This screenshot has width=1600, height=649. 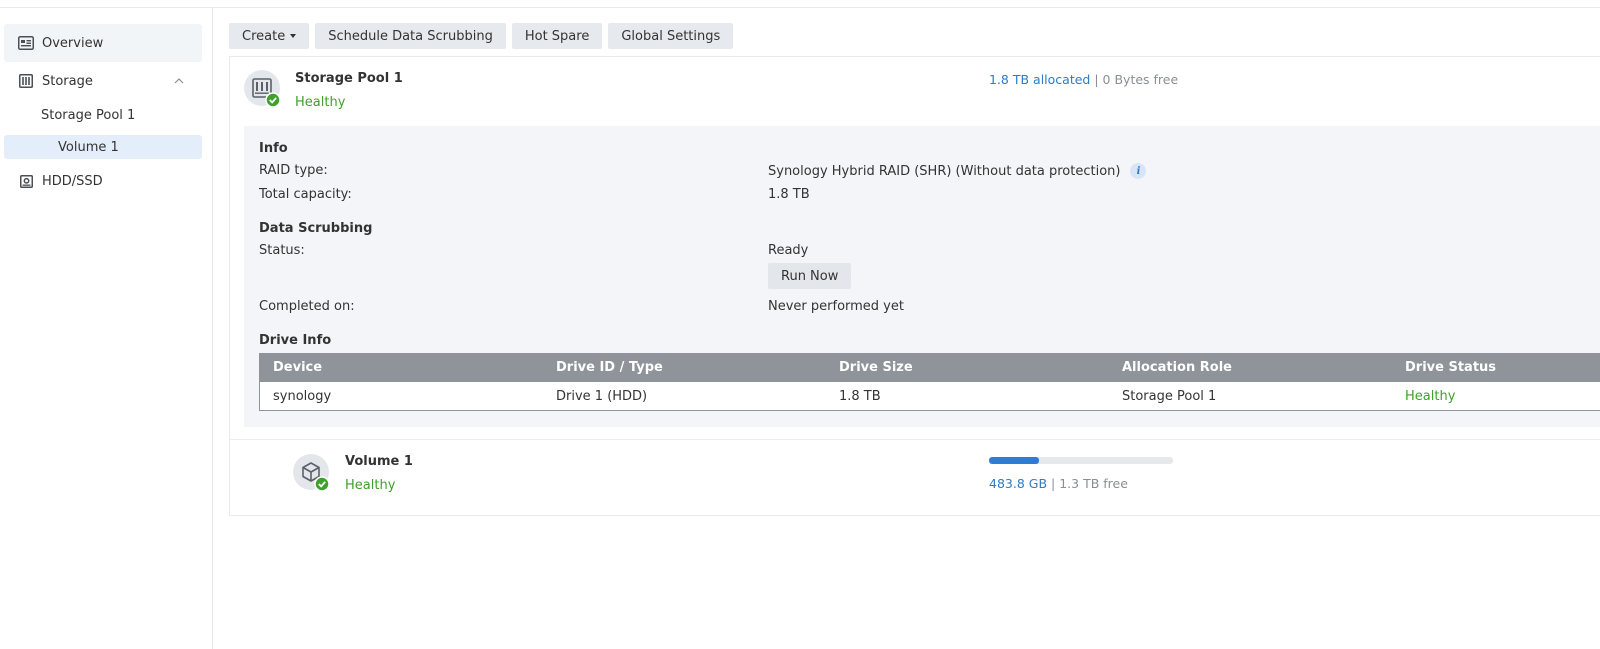 I want to click on schedule-data-scrubbing-button: Schedule Data Scrubbing, so click(x=410, y=36).